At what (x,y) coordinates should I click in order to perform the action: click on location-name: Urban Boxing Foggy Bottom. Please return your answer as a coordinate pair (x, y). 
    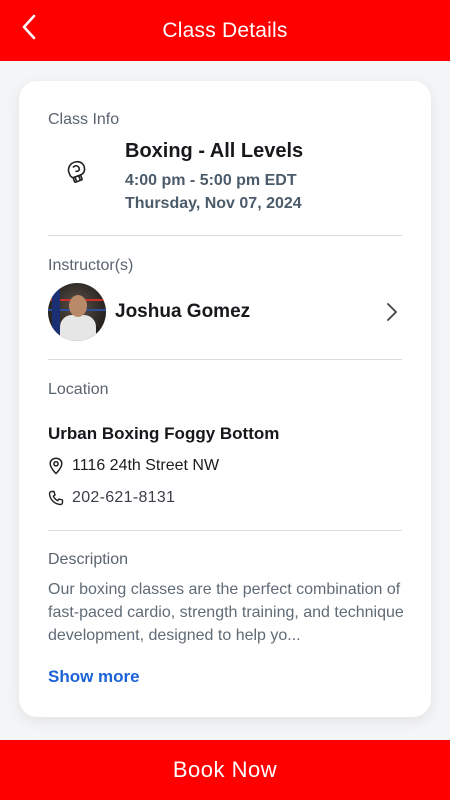
    Looking at the image, I should click on (164, 433).